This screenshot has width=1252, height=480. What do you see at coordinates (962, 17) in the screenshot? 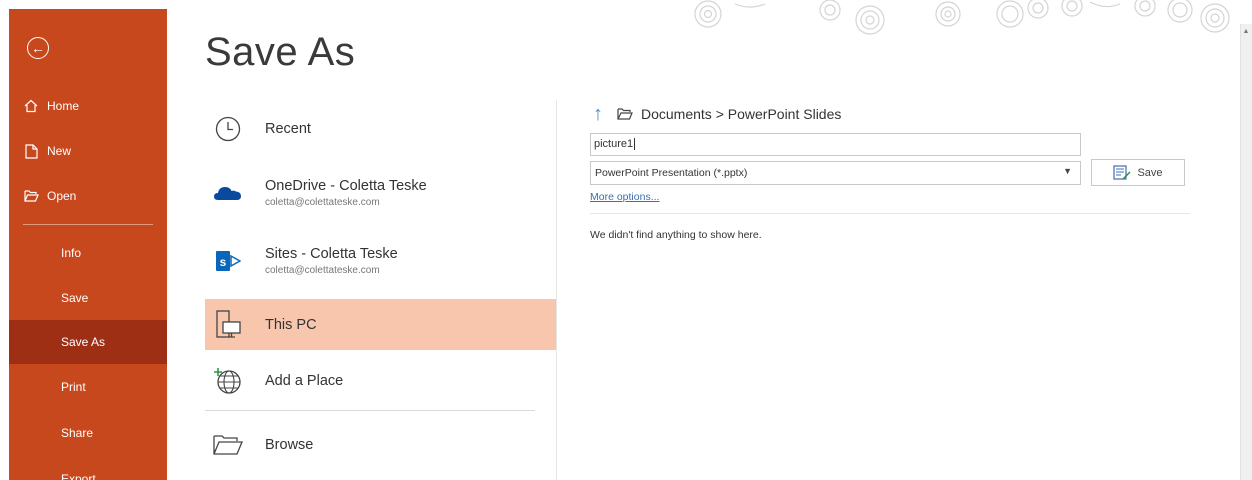
I see `decorative-pattern` at bounding box center [962, 17].